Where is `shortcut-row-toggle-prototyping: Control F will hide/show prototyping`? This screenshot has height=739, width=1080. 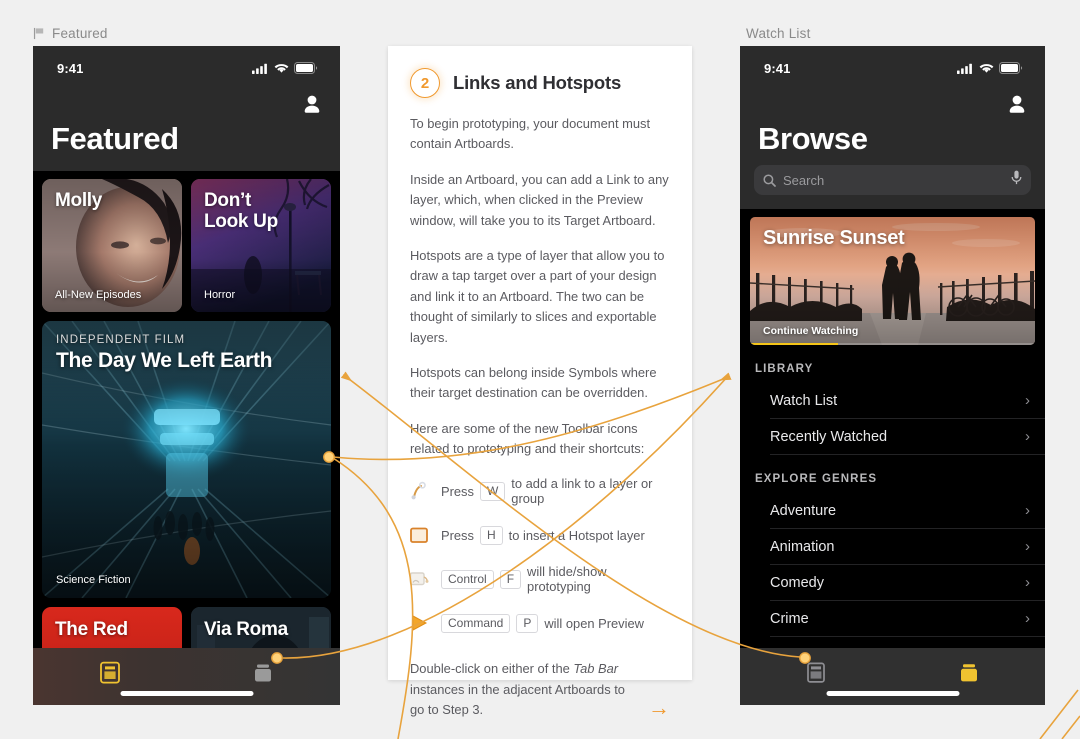
shortcut-row-toggle-prototyping: Control F will hide/show prototyping is located at coordinates (540, 579).